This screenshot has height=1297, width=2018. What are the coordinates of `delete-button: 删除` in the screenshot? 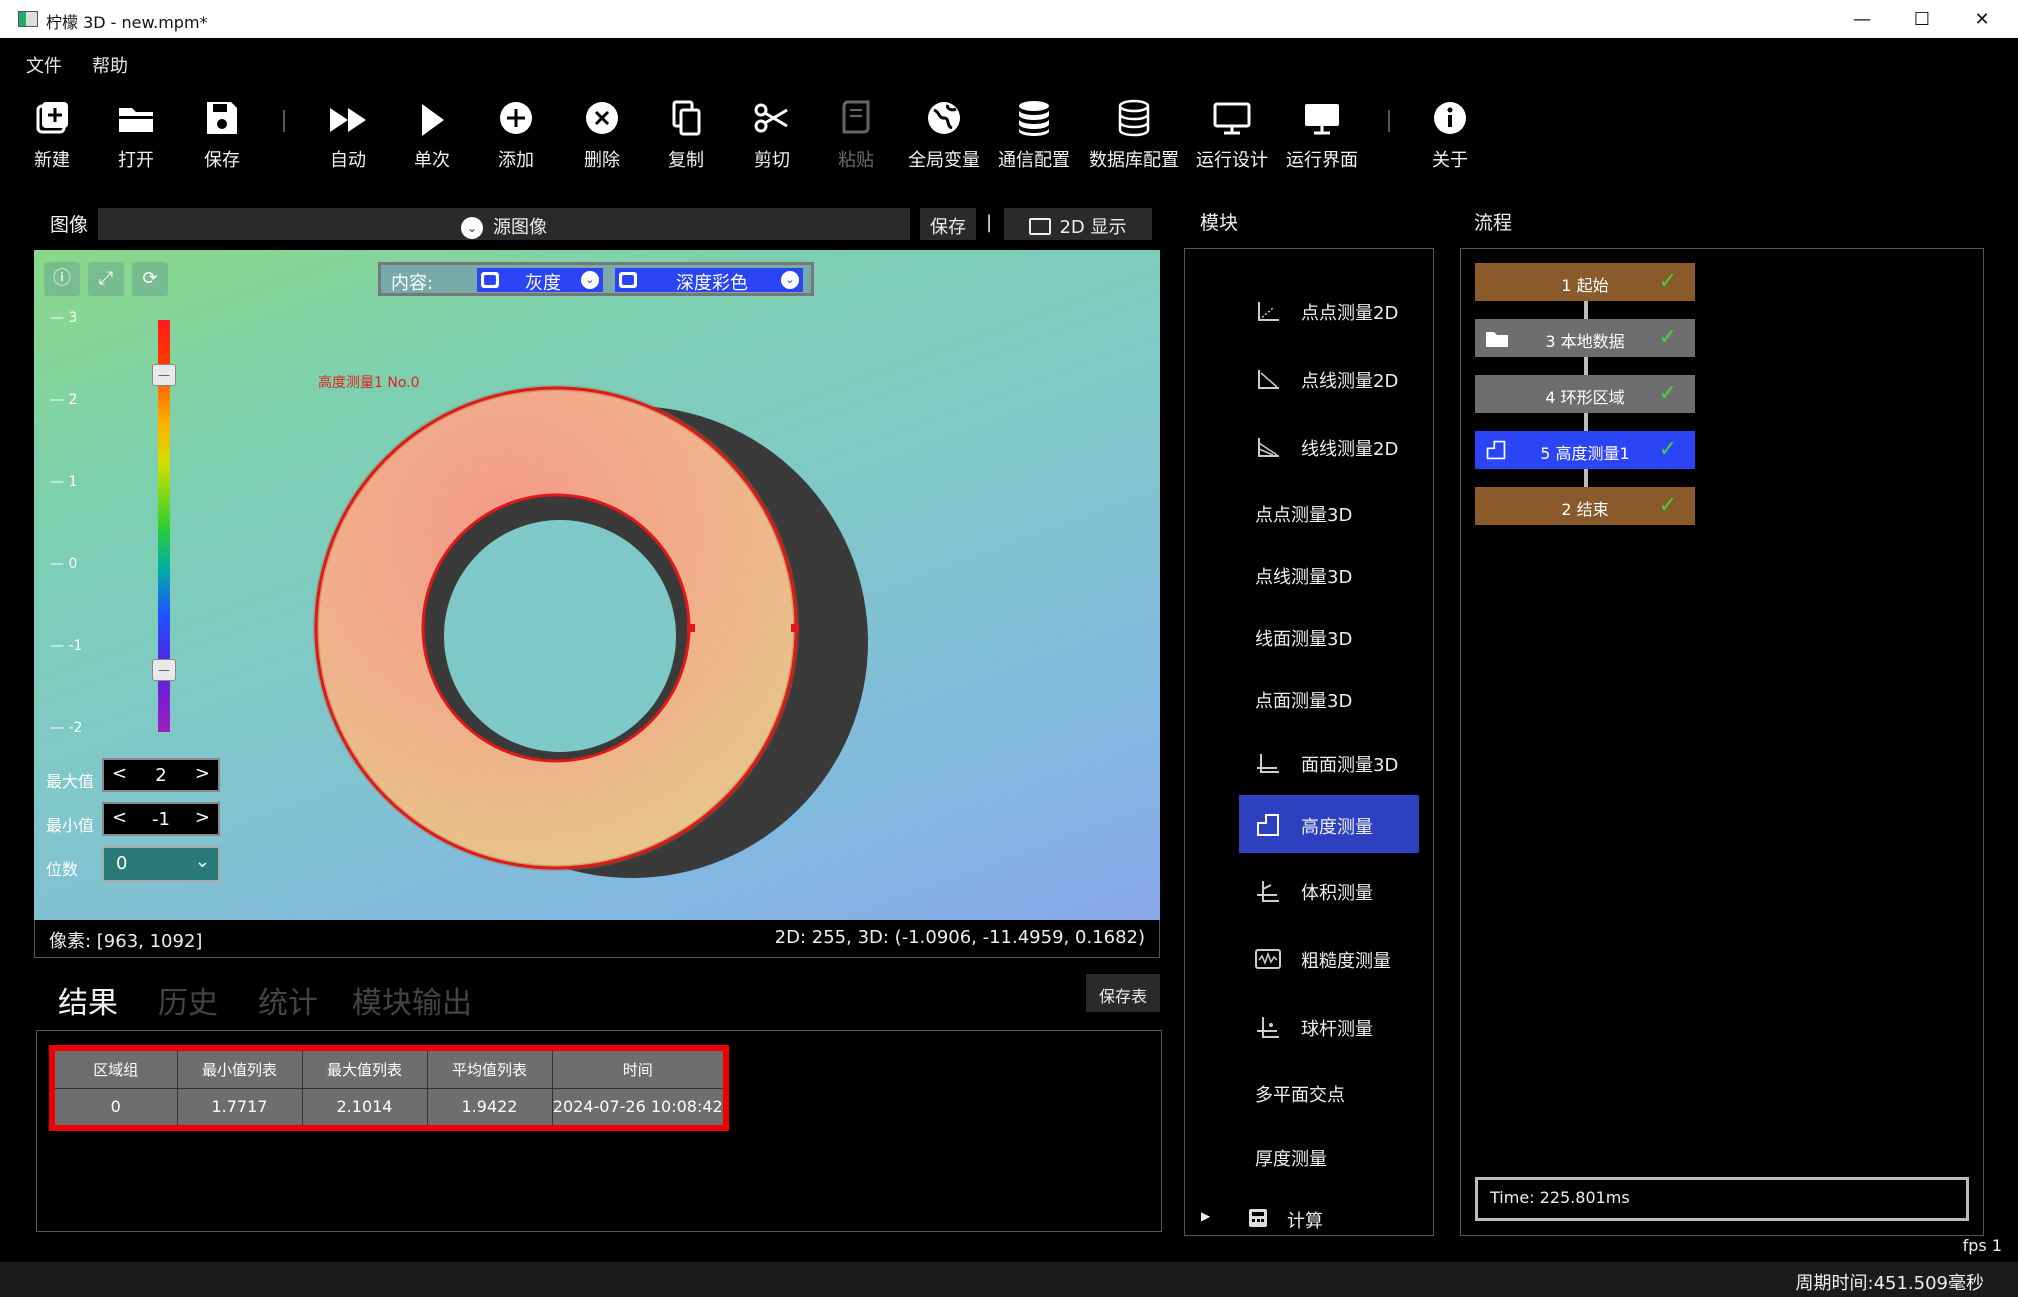 It's located at (602, 138).